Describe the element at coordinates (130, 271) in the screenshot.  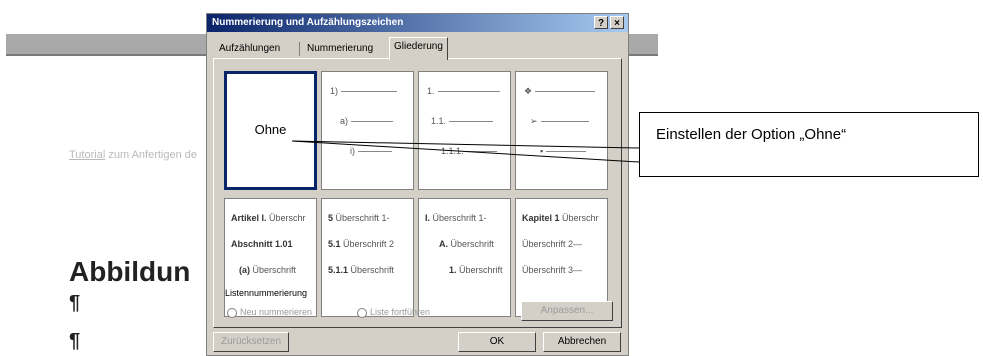
I see `document-heading: Abbildun` at that location.